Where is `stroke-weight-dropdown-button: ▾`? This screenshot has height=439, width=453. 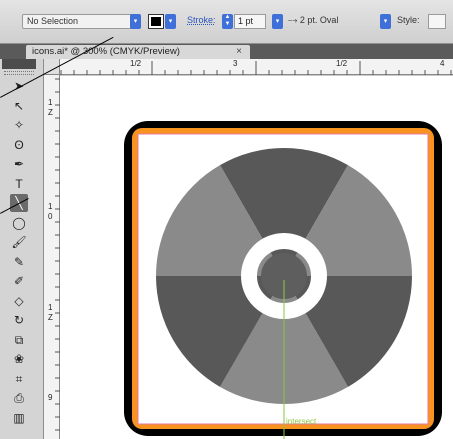 stroke-weight-dropdown-button: ▾ is located at coordinates (277, 21).